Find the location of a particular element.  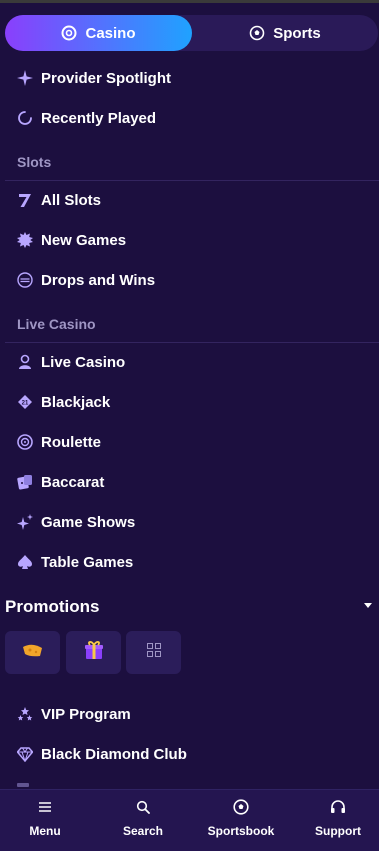

menu-item-recently-played: Recently Played is located at coordinates (86, 118).